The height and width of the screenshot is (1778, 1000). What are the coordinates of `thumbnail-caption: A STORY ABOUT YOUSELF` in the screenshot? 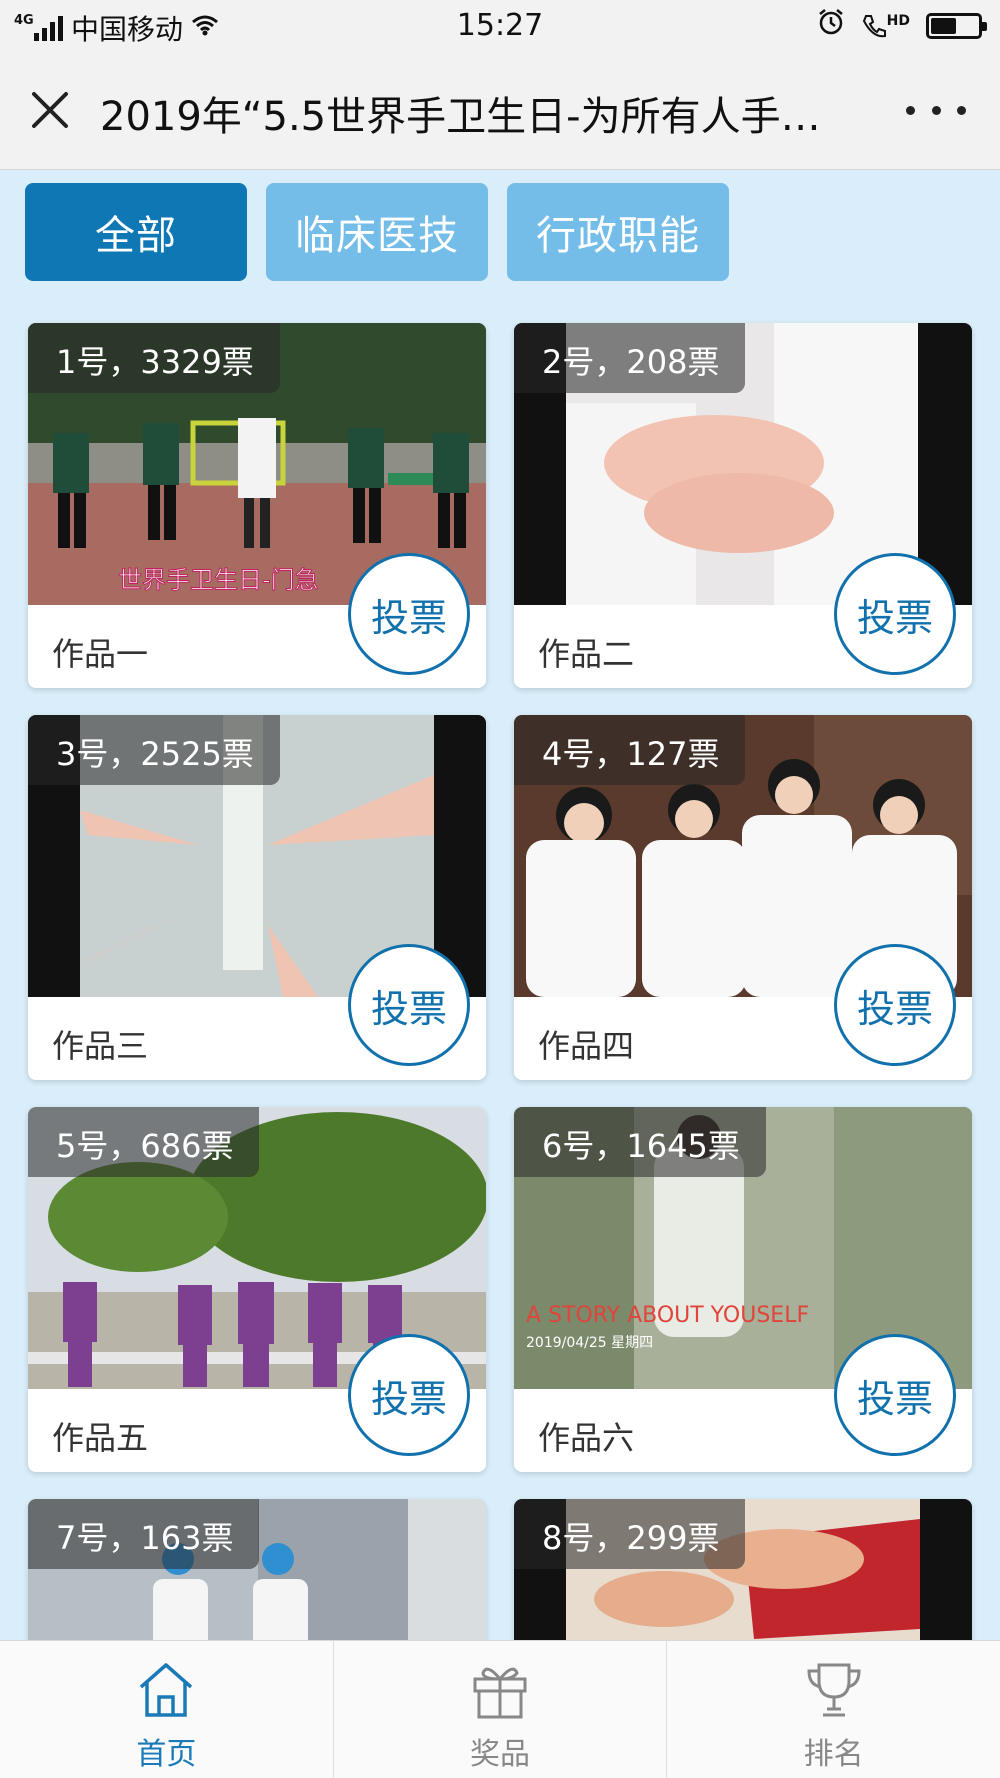 It's located at (667, 1315).